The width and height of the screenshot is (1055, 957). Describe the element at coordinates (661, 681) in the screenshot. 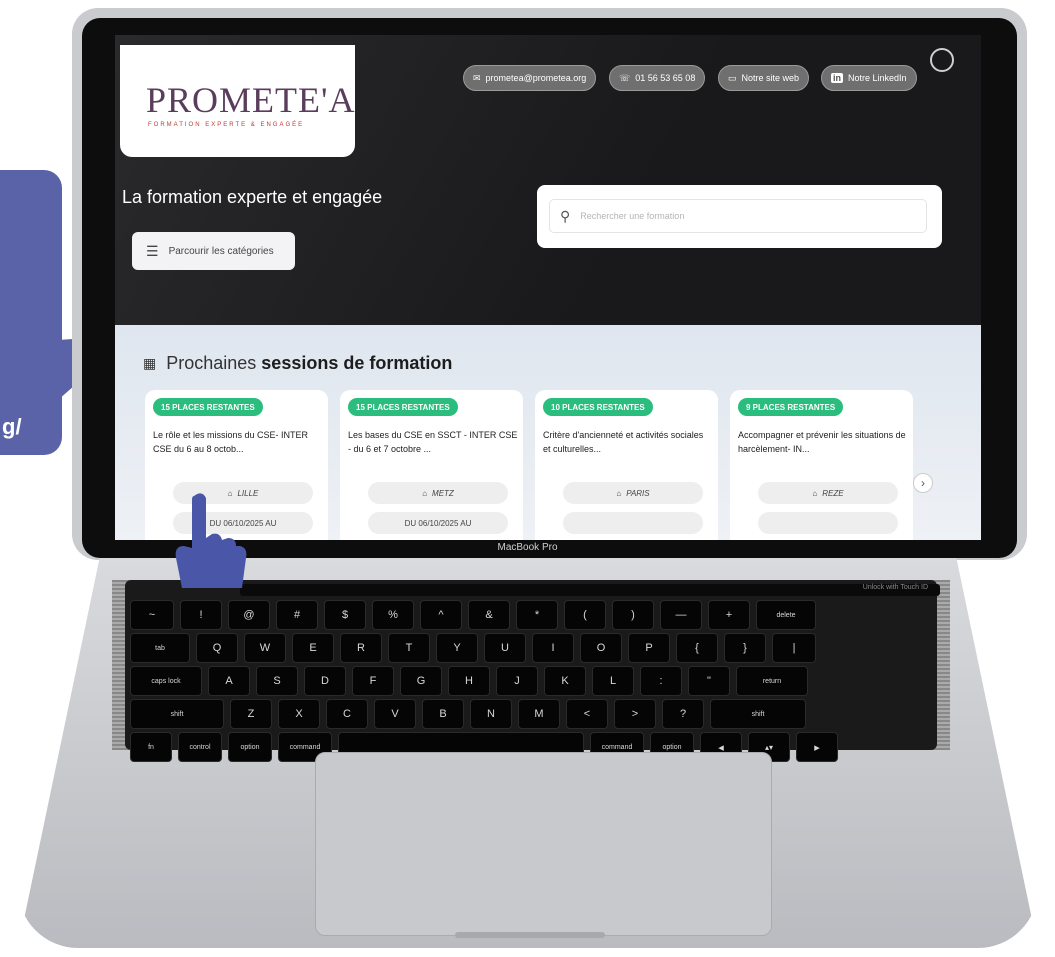

I see `key: :` at that location.